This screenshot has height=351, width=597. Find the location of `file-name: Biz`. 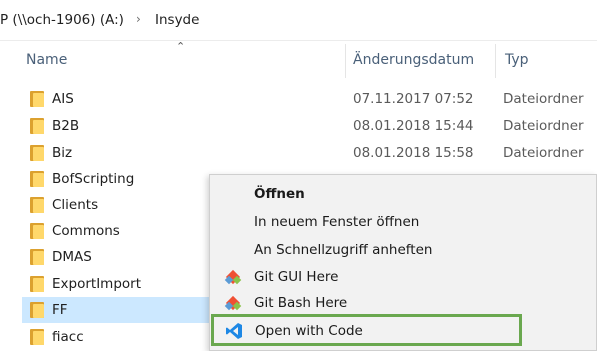

file-name: Biz is located at coordinates (62, 153).